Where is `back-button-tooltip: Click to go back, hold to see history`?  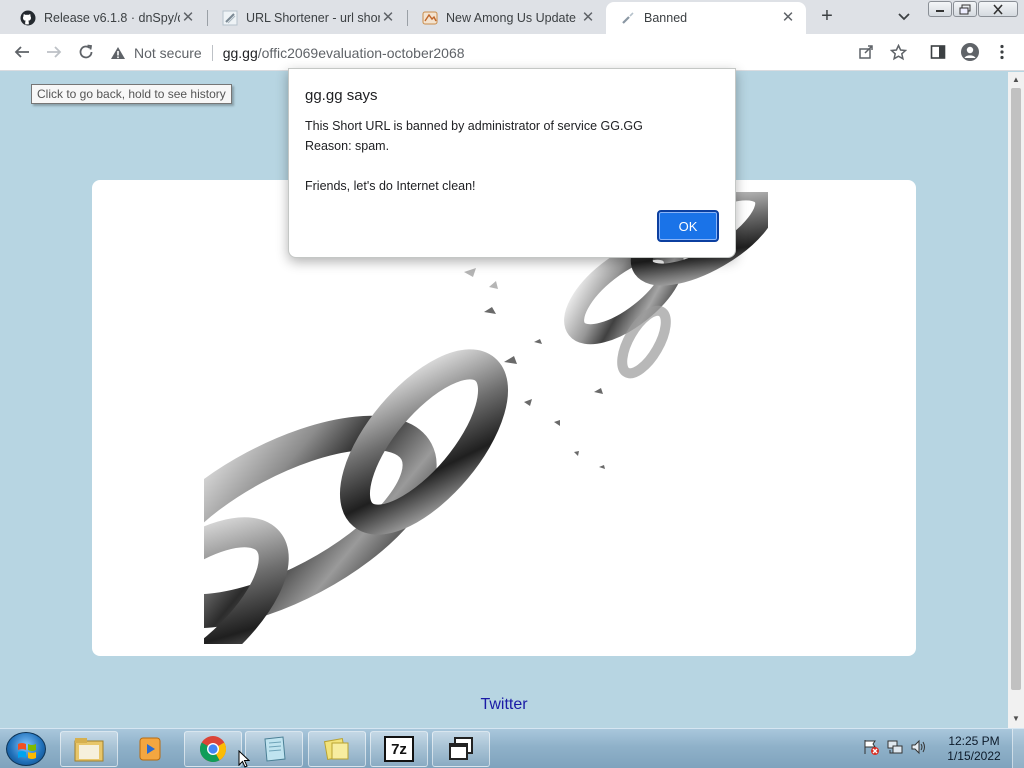 back-button-tooltip: Click to go back, hold to see history is located at coordinates (131, 94).